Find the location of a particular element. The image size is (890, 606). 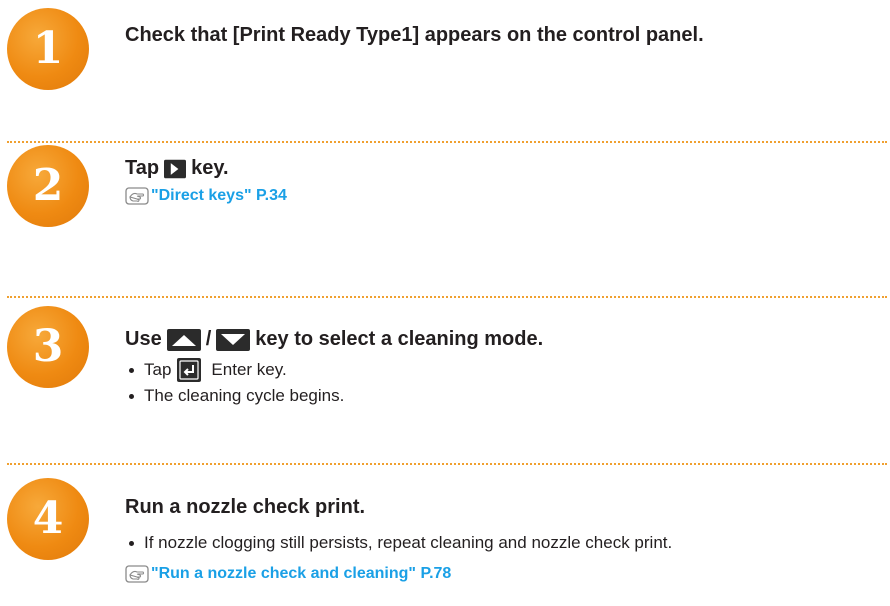

reference-text: "Run a nozzle check and cleaning" P.78 is located at coordinates (301, 573).